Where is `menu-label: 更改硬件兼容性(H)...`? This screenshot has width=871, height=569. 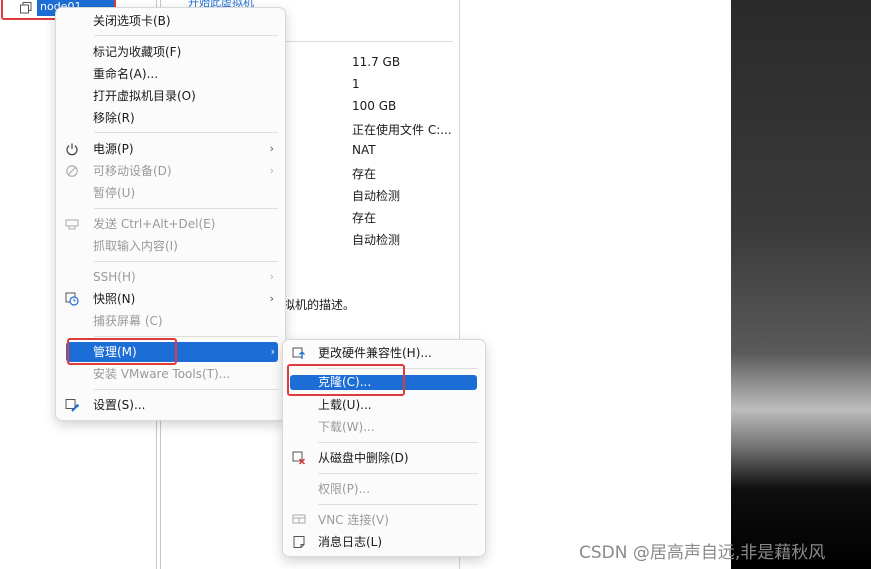
menu-label: 更改硬件兼容性(H)... is located at coordinates (375, 353).